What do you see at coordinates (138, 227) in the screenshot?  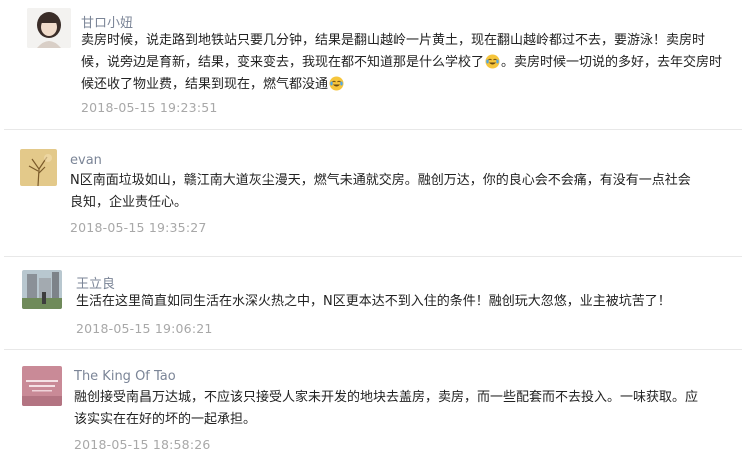 I see `timestamp: 2018-05-15 19:35:27` at bounding box center [138, 227].